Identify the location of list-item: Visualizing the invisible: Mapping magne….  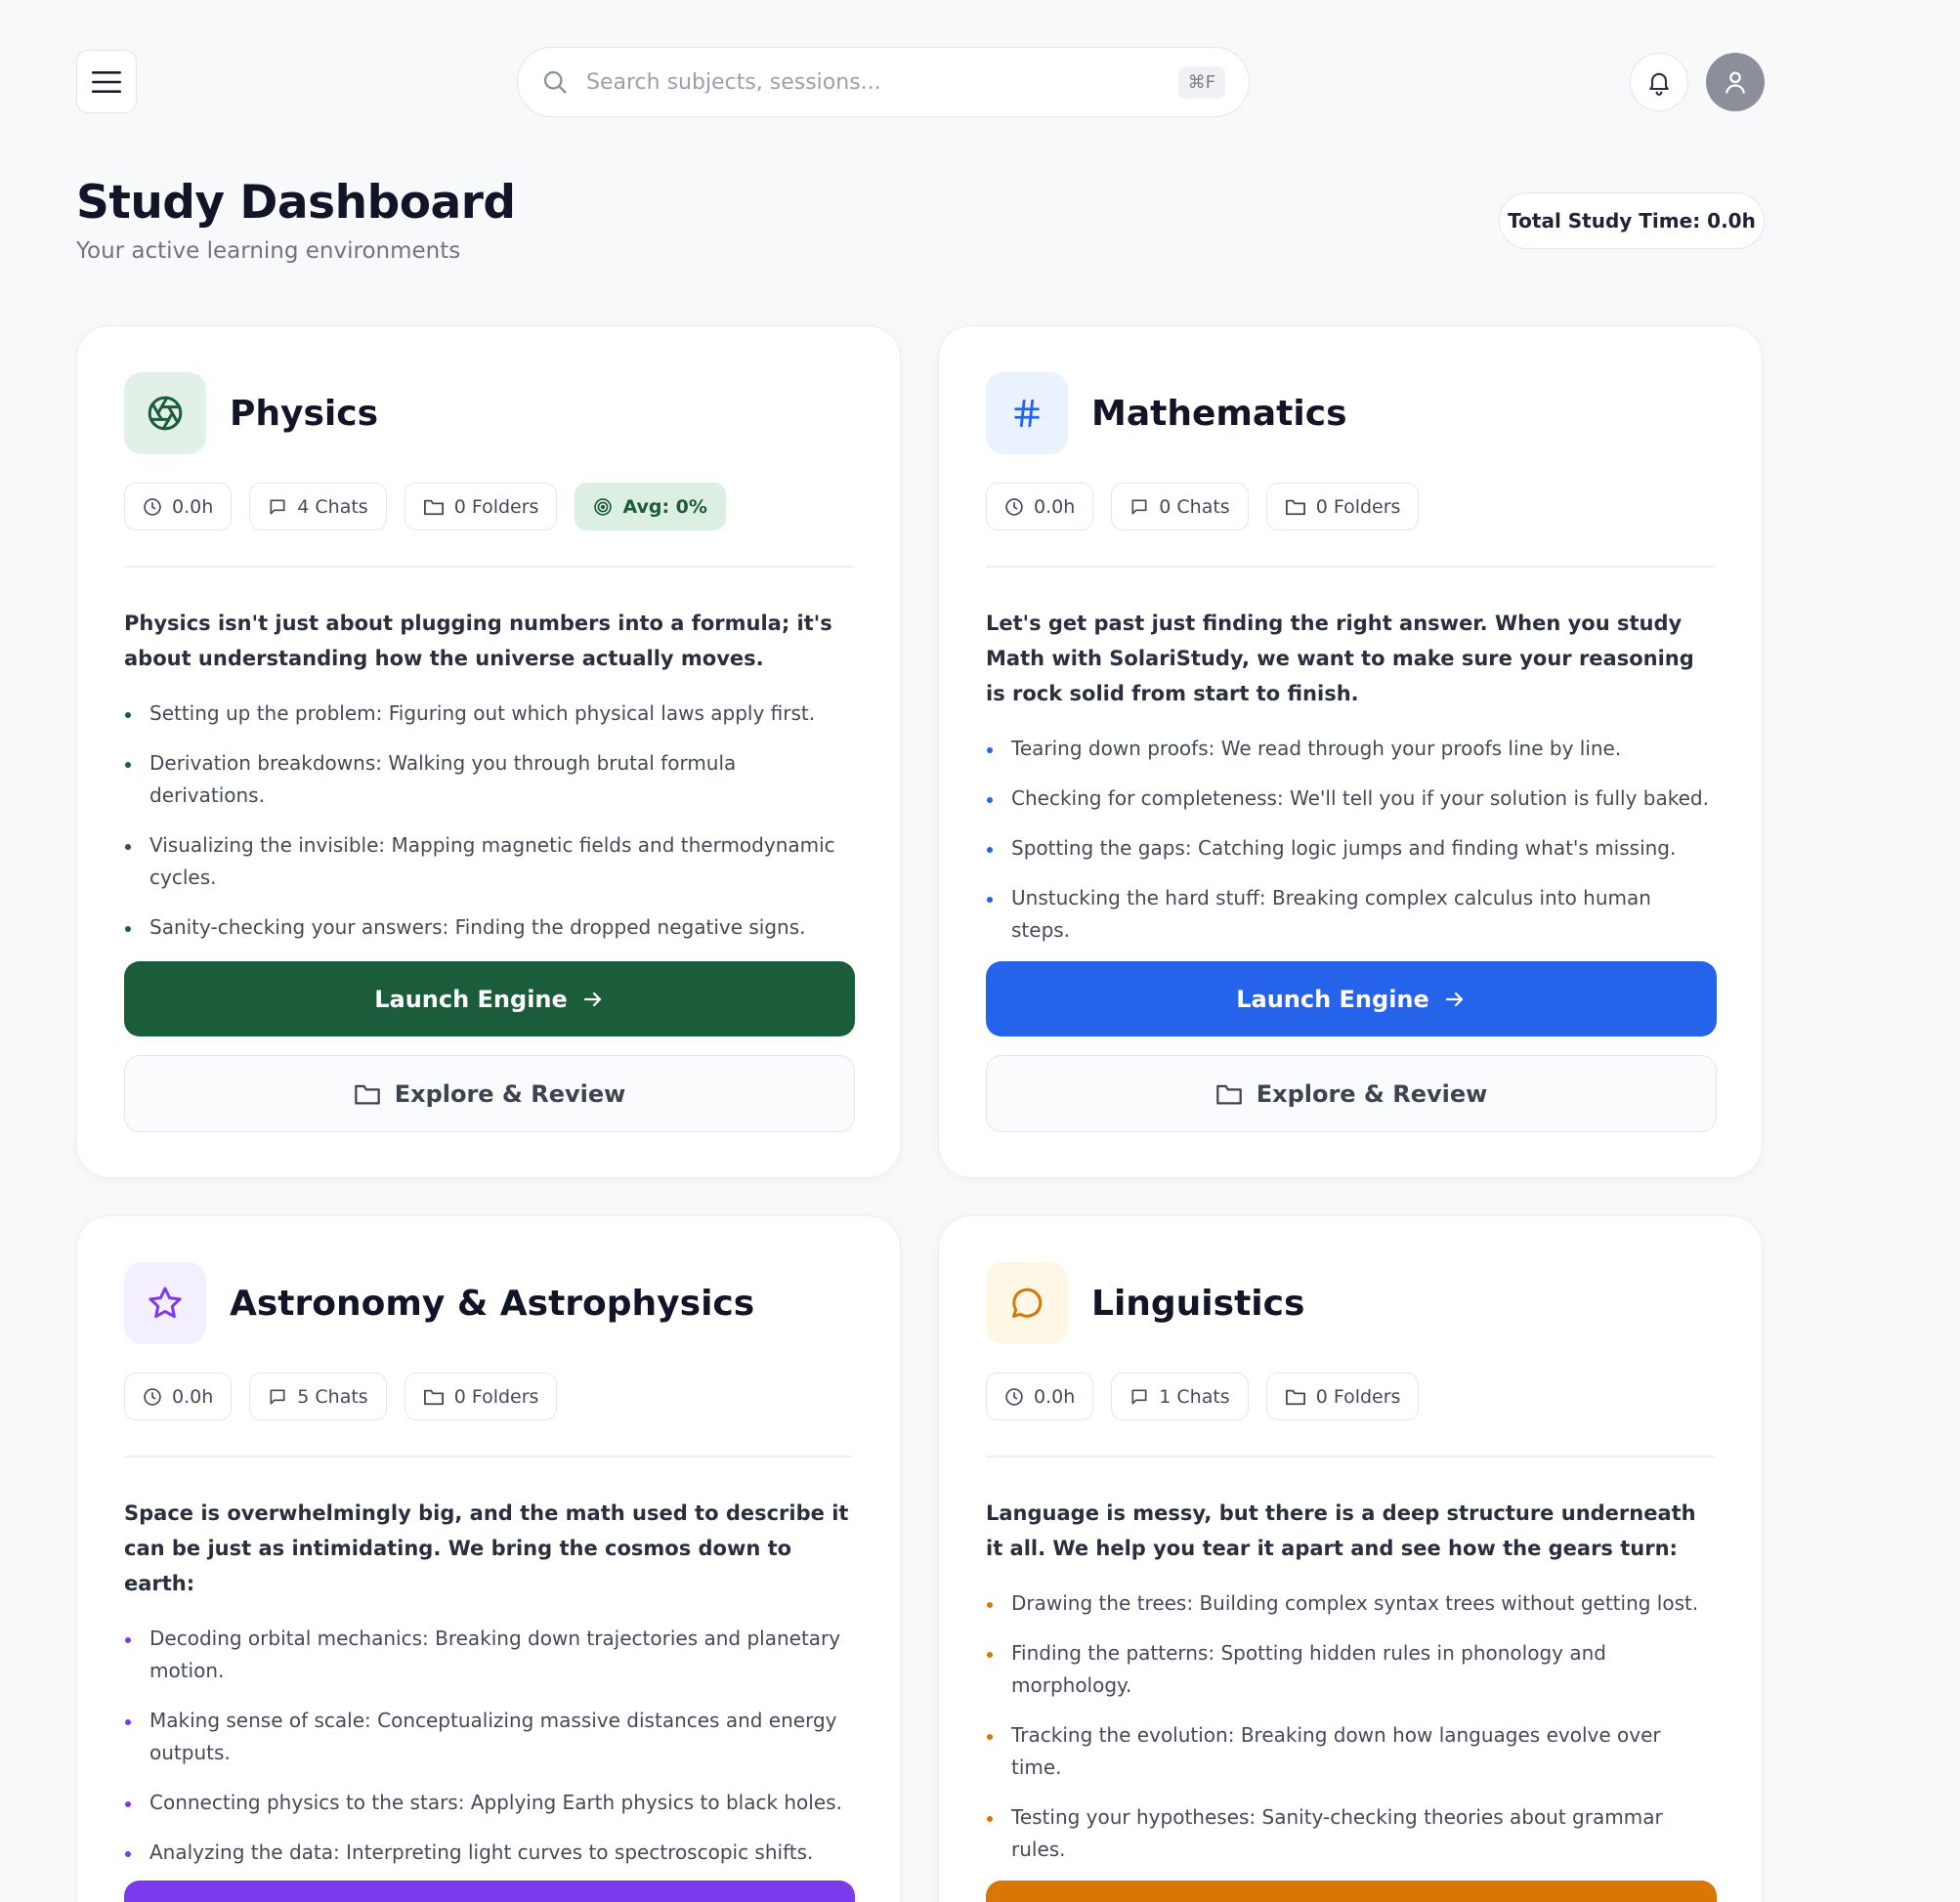
(488, 861).